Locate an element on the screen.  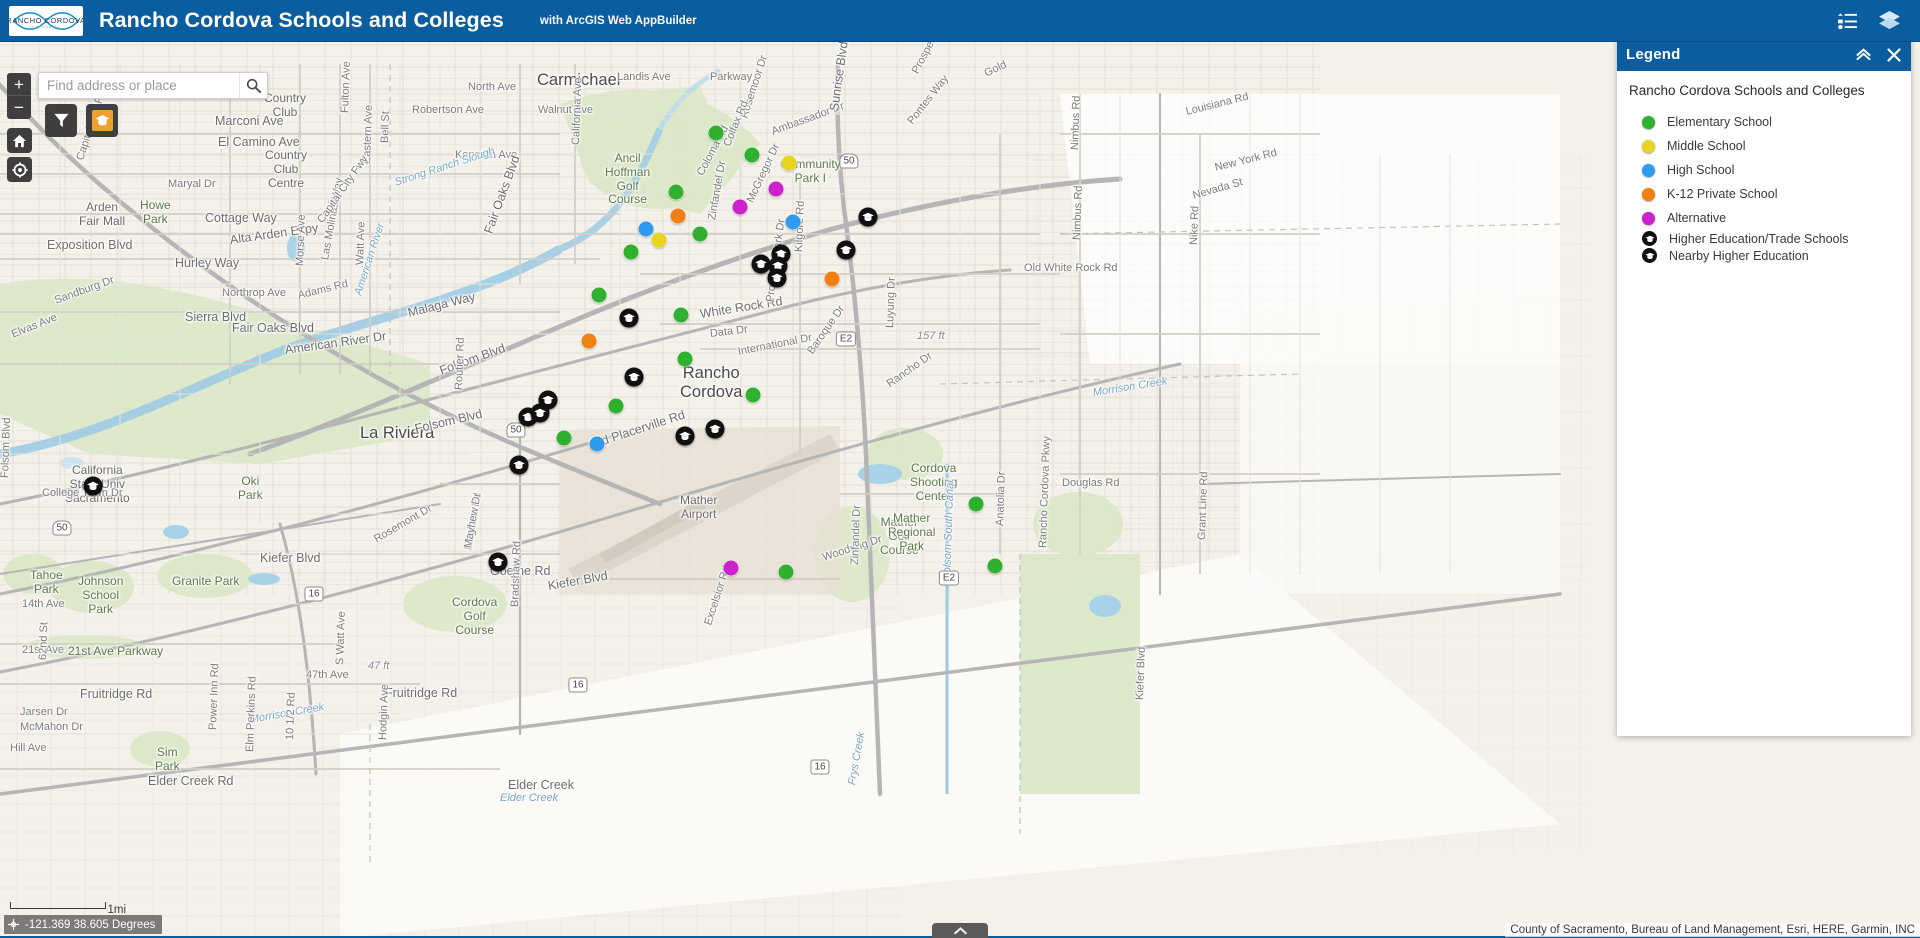
home-button is located at coordinates (19, 140).